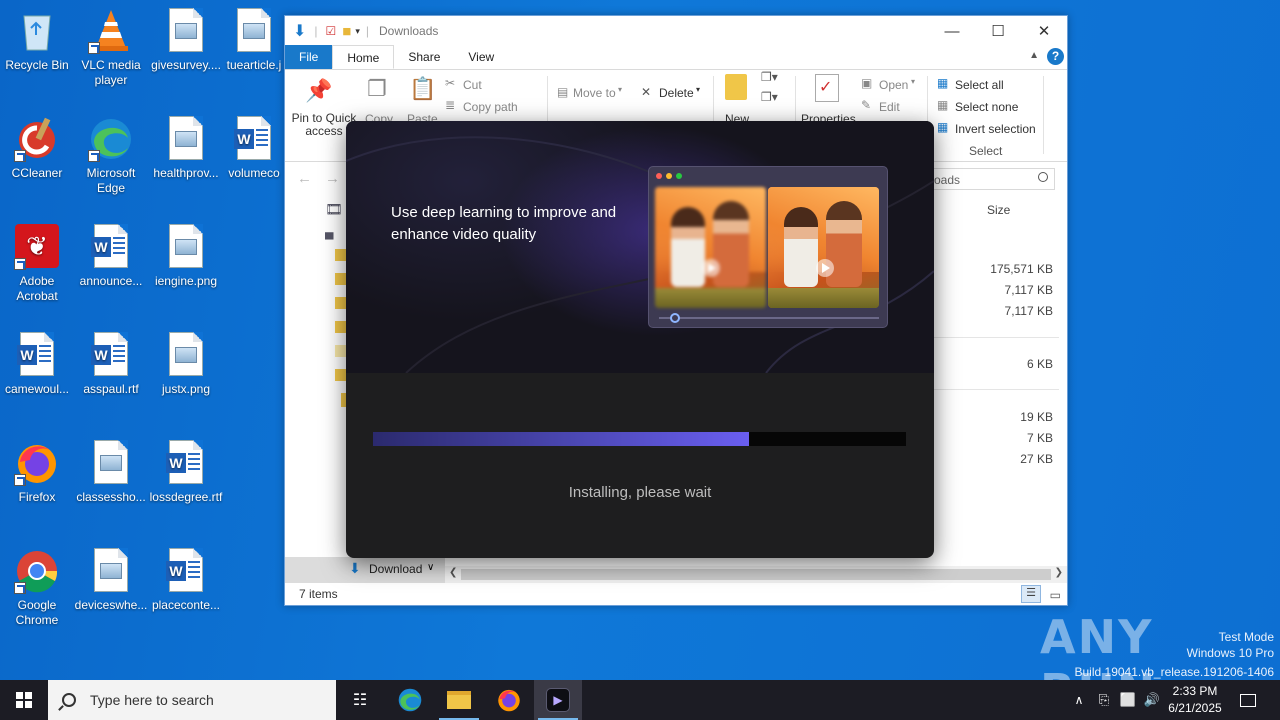 The width and height of the screenshot is (1280, 720). Describe the element at coordinates (186, 364) in the screenshot. I see `desktop-icon-justx: justx.png` at that location.